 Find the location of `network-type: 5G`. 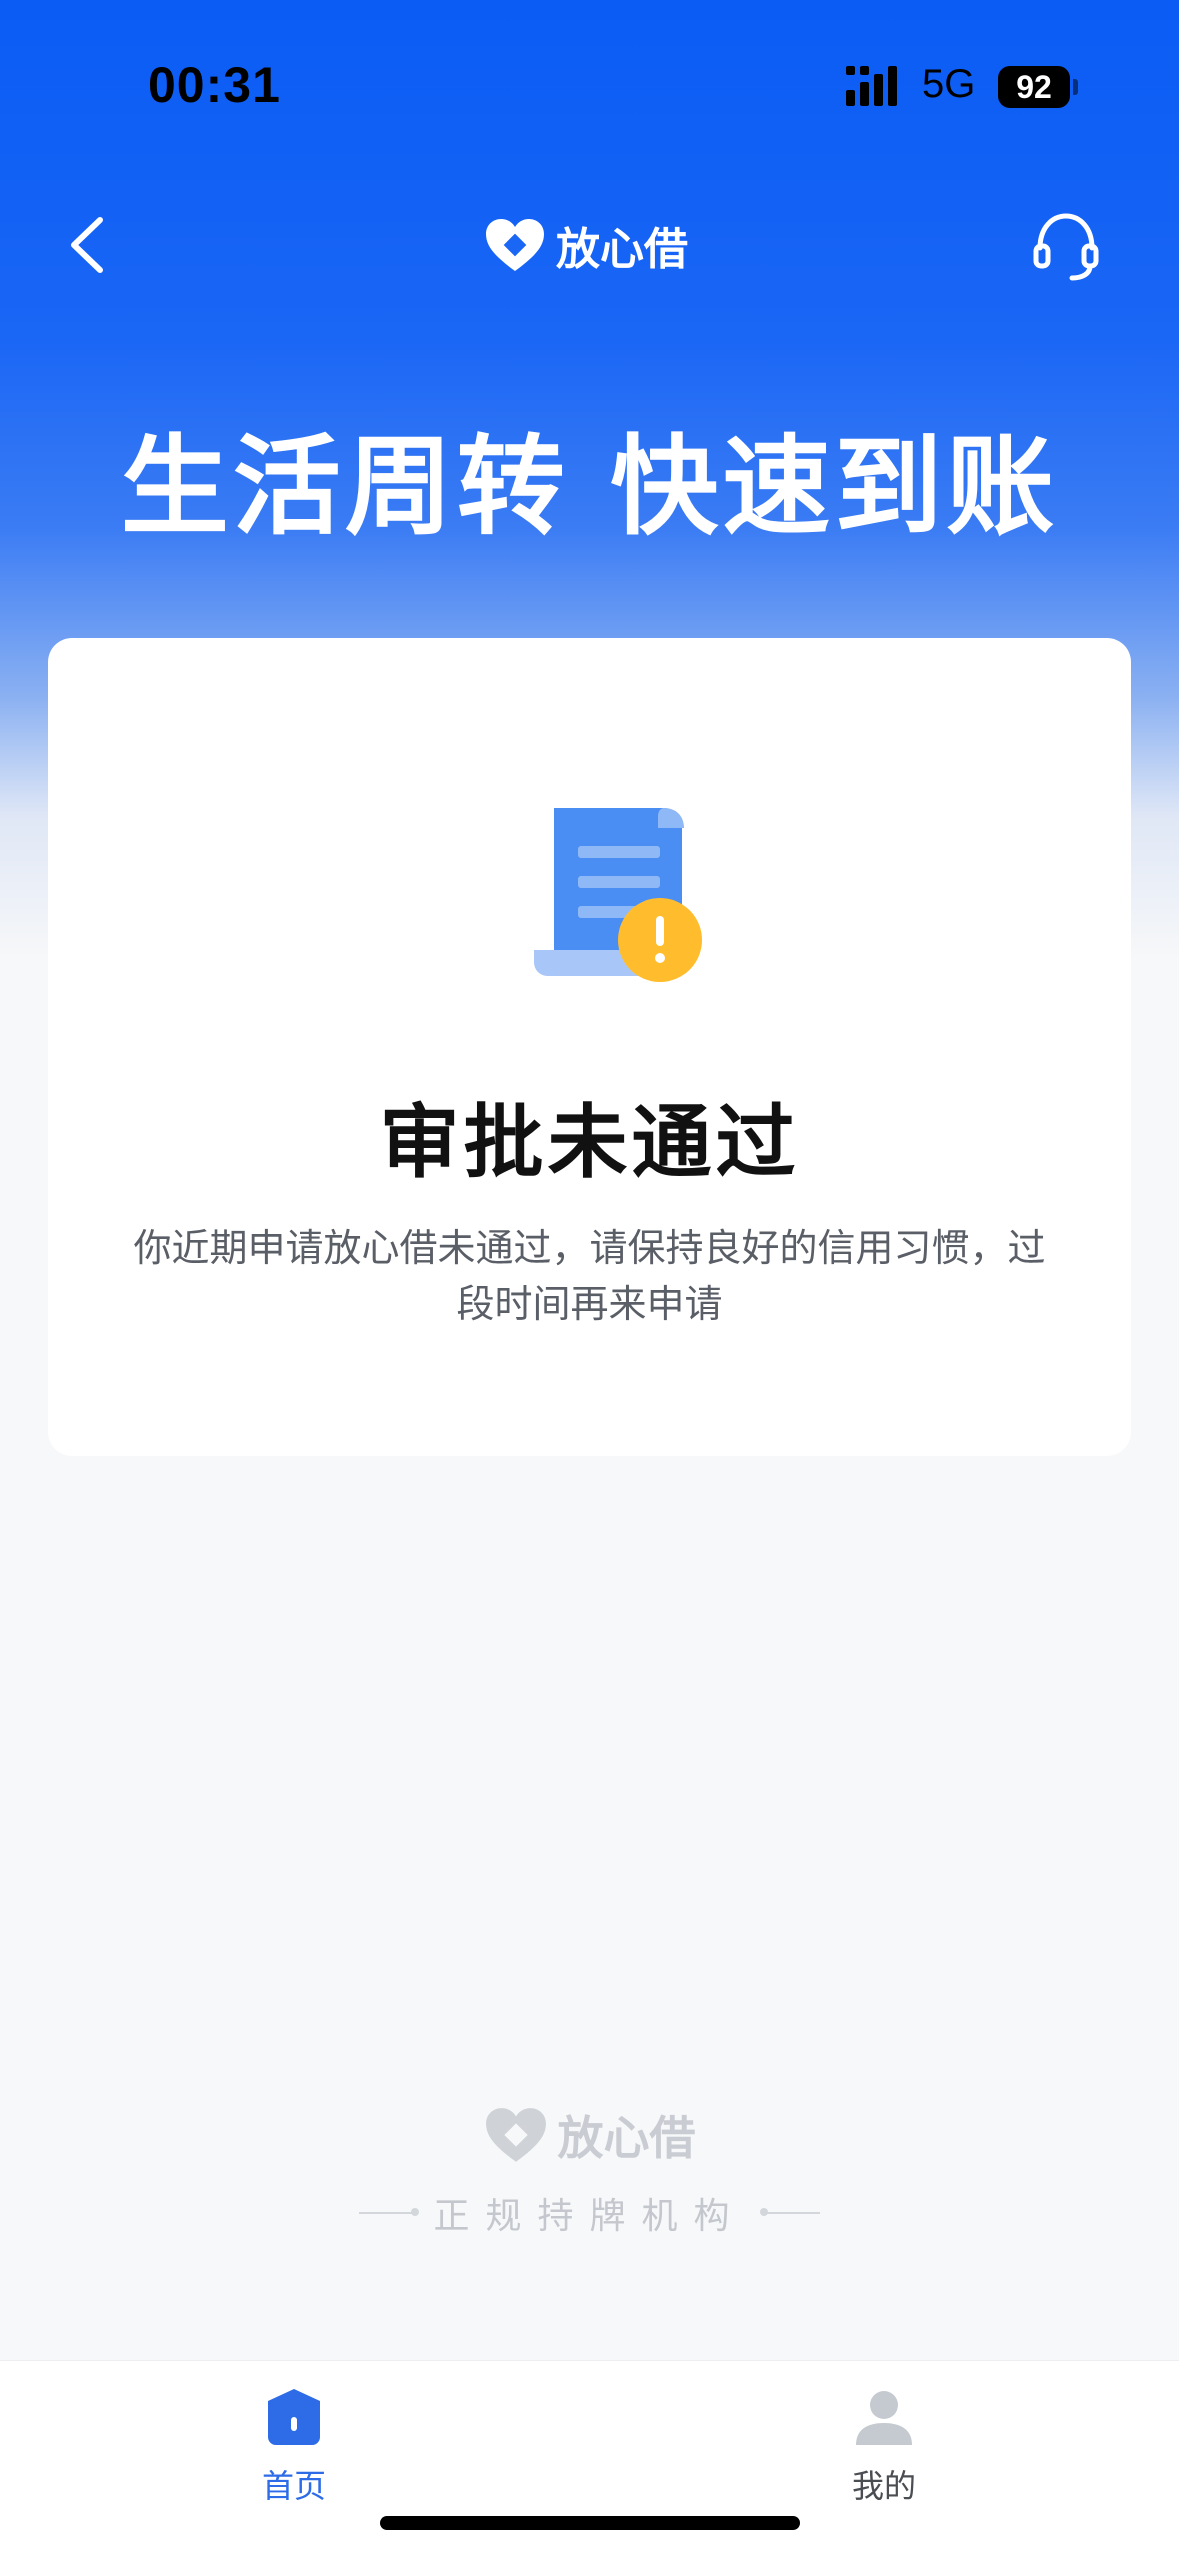

network-type: 5G is located at coordinates (949, 84).